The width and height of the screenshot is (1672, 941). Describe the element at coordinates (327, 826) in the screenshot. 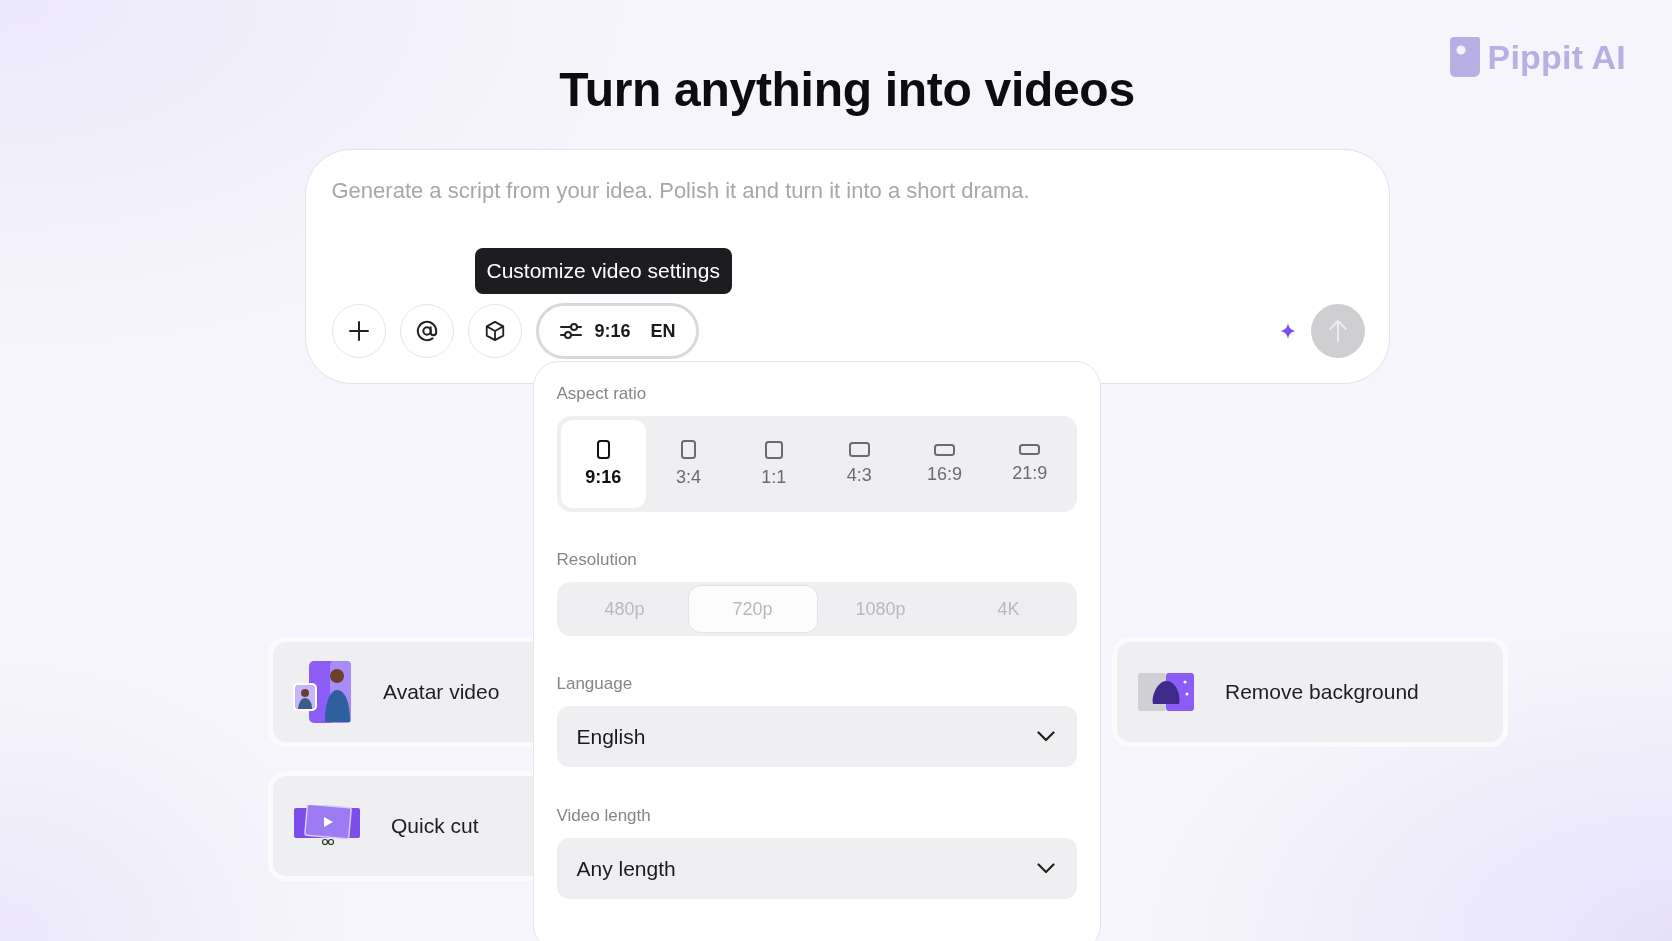

I see `quick-cut-drawing` at that location.